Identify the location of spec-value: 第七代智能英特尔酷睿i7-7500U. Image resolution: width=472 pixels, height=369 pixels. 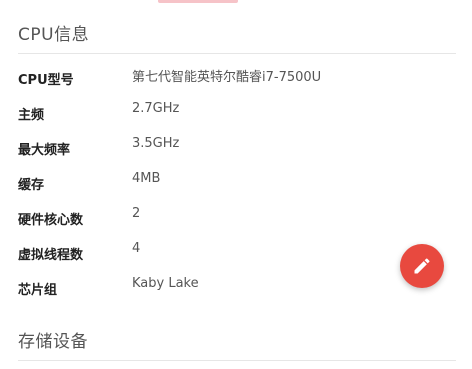
(227, 77).